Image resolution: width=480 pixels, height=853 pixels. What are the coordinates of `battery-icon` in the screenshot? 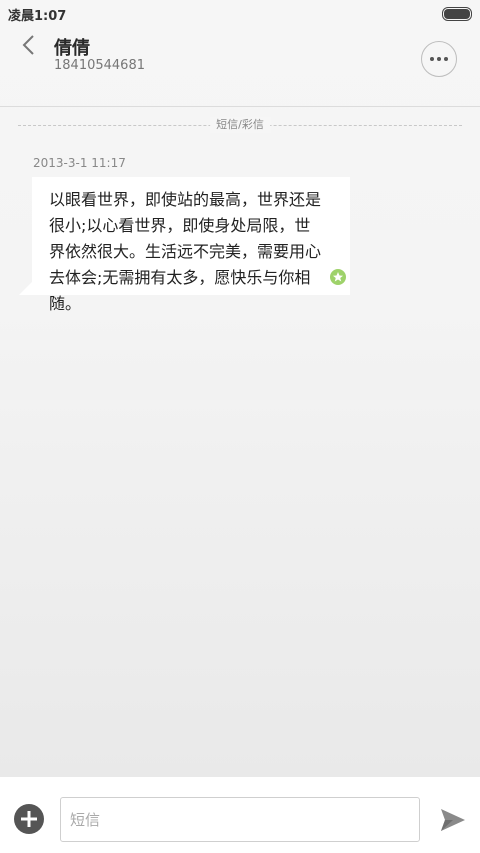 It's located at (457, 14).